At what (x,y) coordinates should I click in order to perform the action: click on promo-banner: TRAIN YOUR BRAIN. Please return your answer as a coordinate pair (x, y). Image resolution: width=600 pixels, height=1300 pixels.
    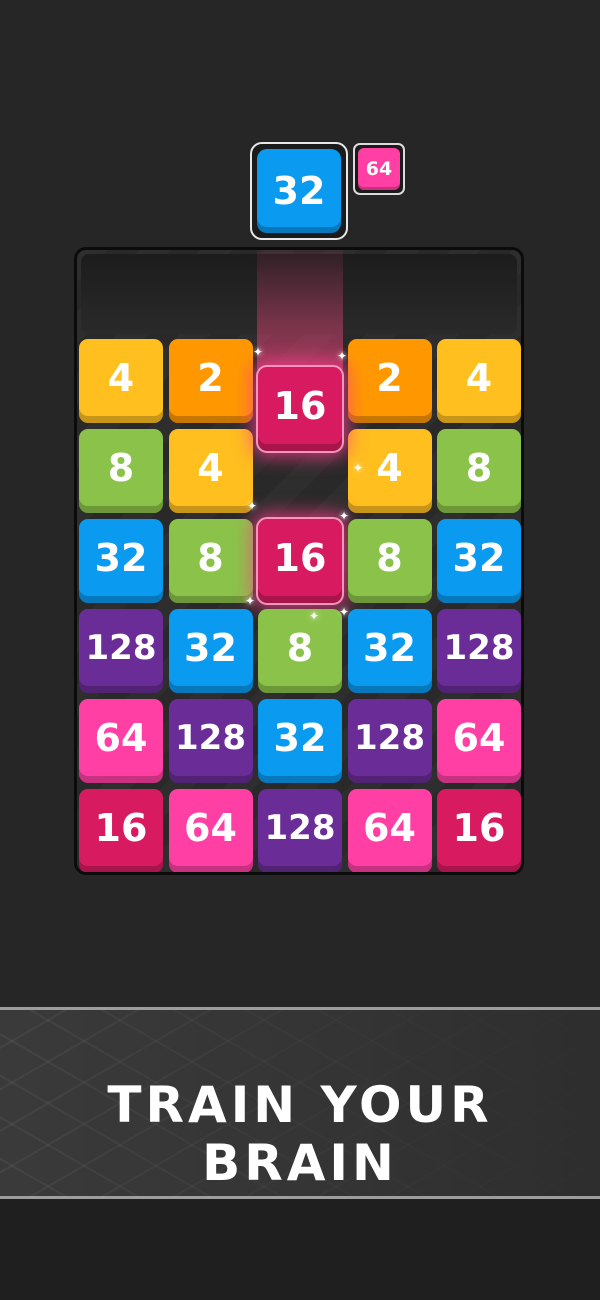
    Looking at the image, I should click on (300, 1103).